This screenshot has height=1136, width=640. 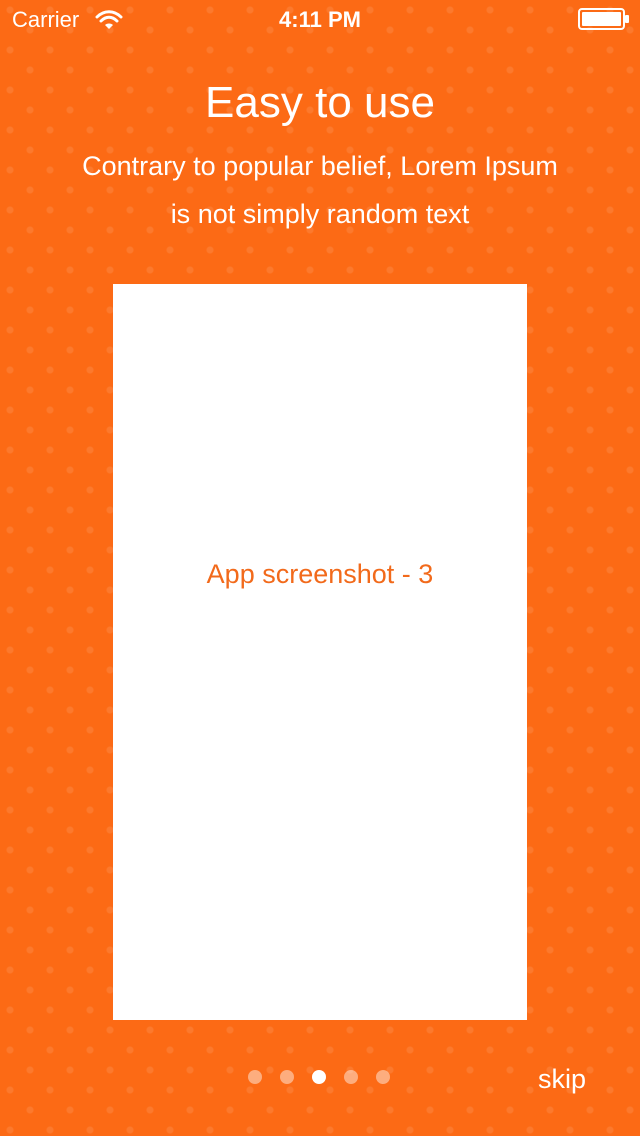 I want to click on status-bar: Carrier 4:11 PM, so click(x=320, y=20).